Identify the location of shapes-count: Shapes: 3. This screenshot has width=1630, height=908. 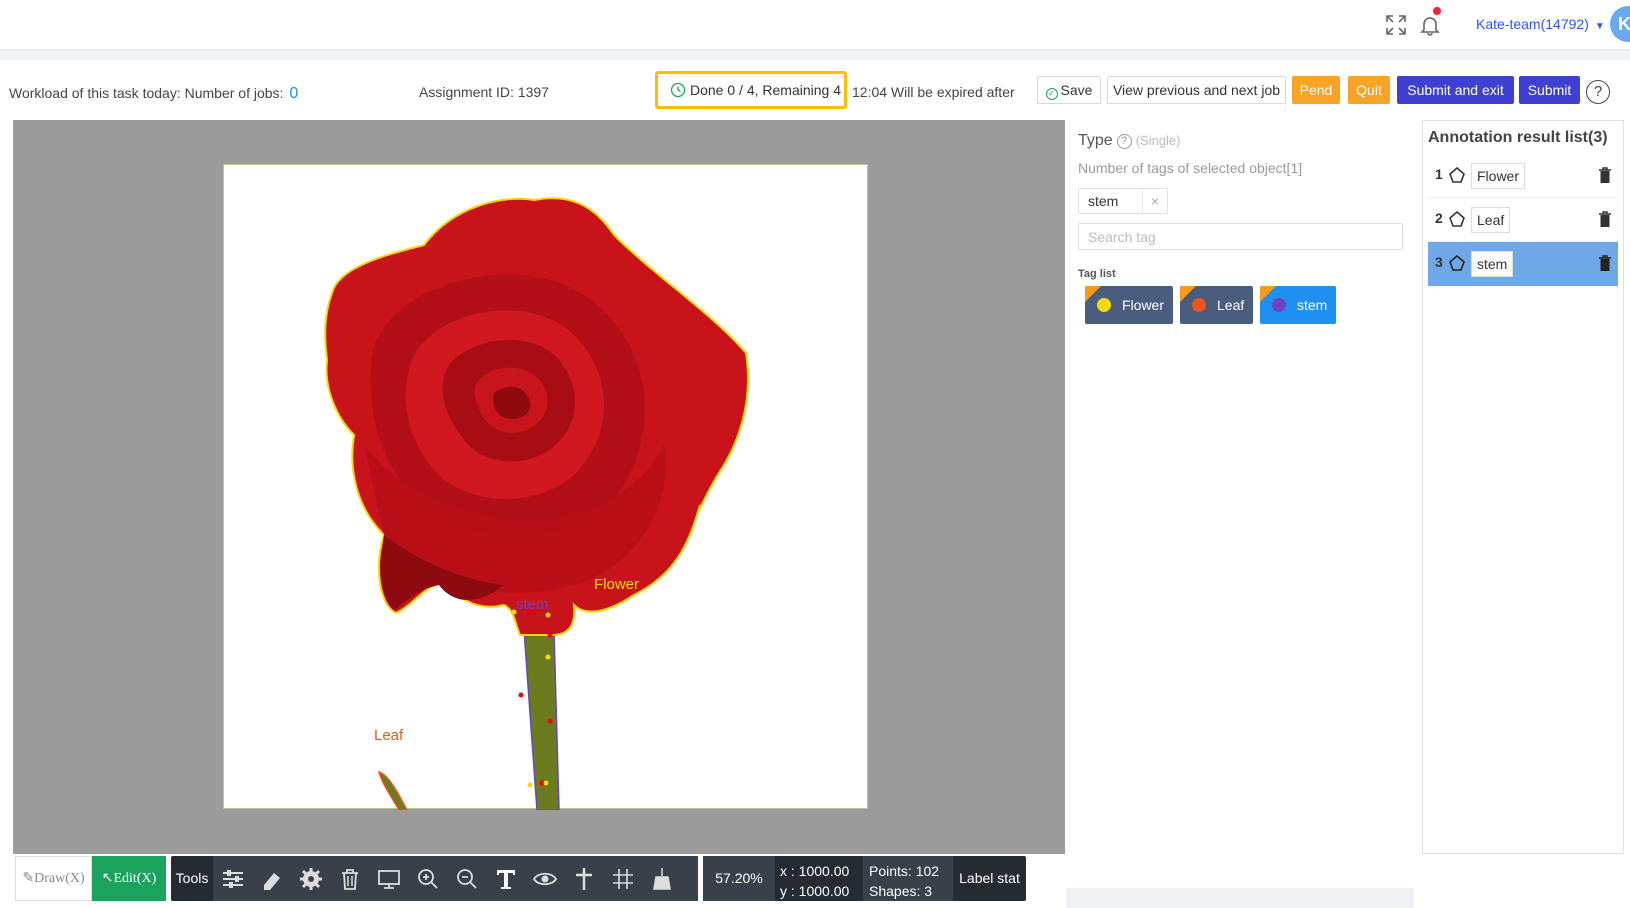
(901, 891).